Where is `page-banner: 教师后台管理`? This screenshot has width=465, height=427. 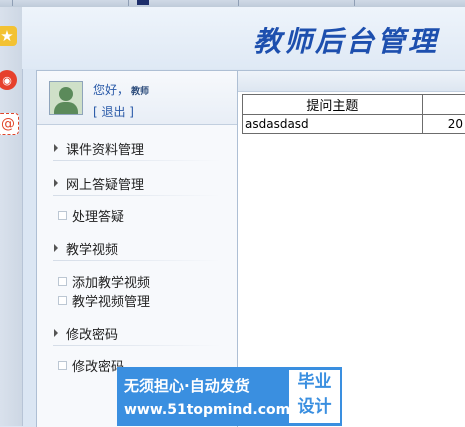
page-banner: 教师后台管理 is located at coordinates (243, 38).